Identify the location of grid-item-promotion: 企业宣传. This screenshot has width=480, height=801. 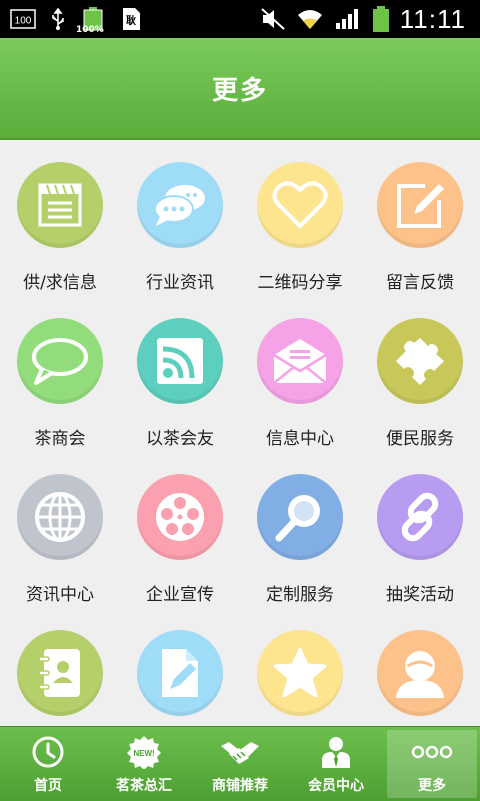
(180, 530).